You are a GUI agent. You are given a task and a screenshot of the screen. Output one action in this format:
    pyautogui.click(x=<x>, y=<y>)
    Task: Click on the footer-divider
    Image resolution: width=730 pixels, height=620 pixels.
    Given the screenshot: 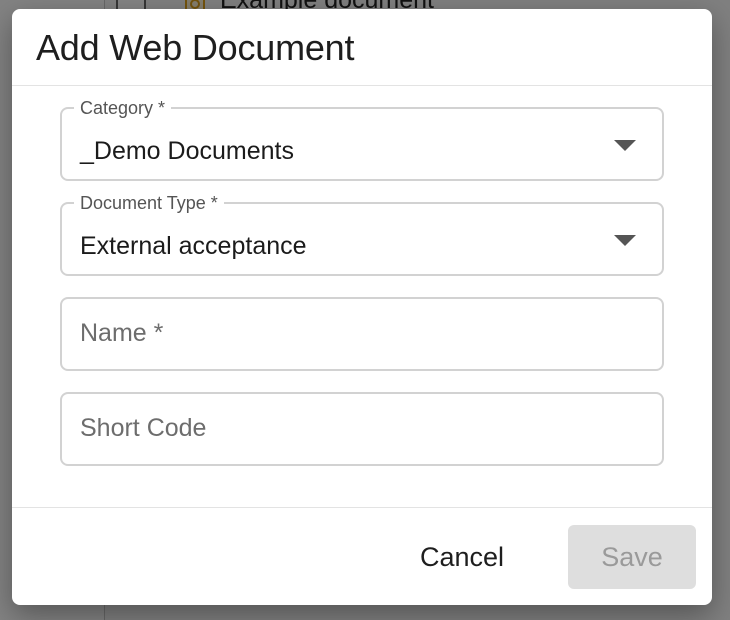 What is the action you would take?
    pyautogui.click(x=362, y=507)
    